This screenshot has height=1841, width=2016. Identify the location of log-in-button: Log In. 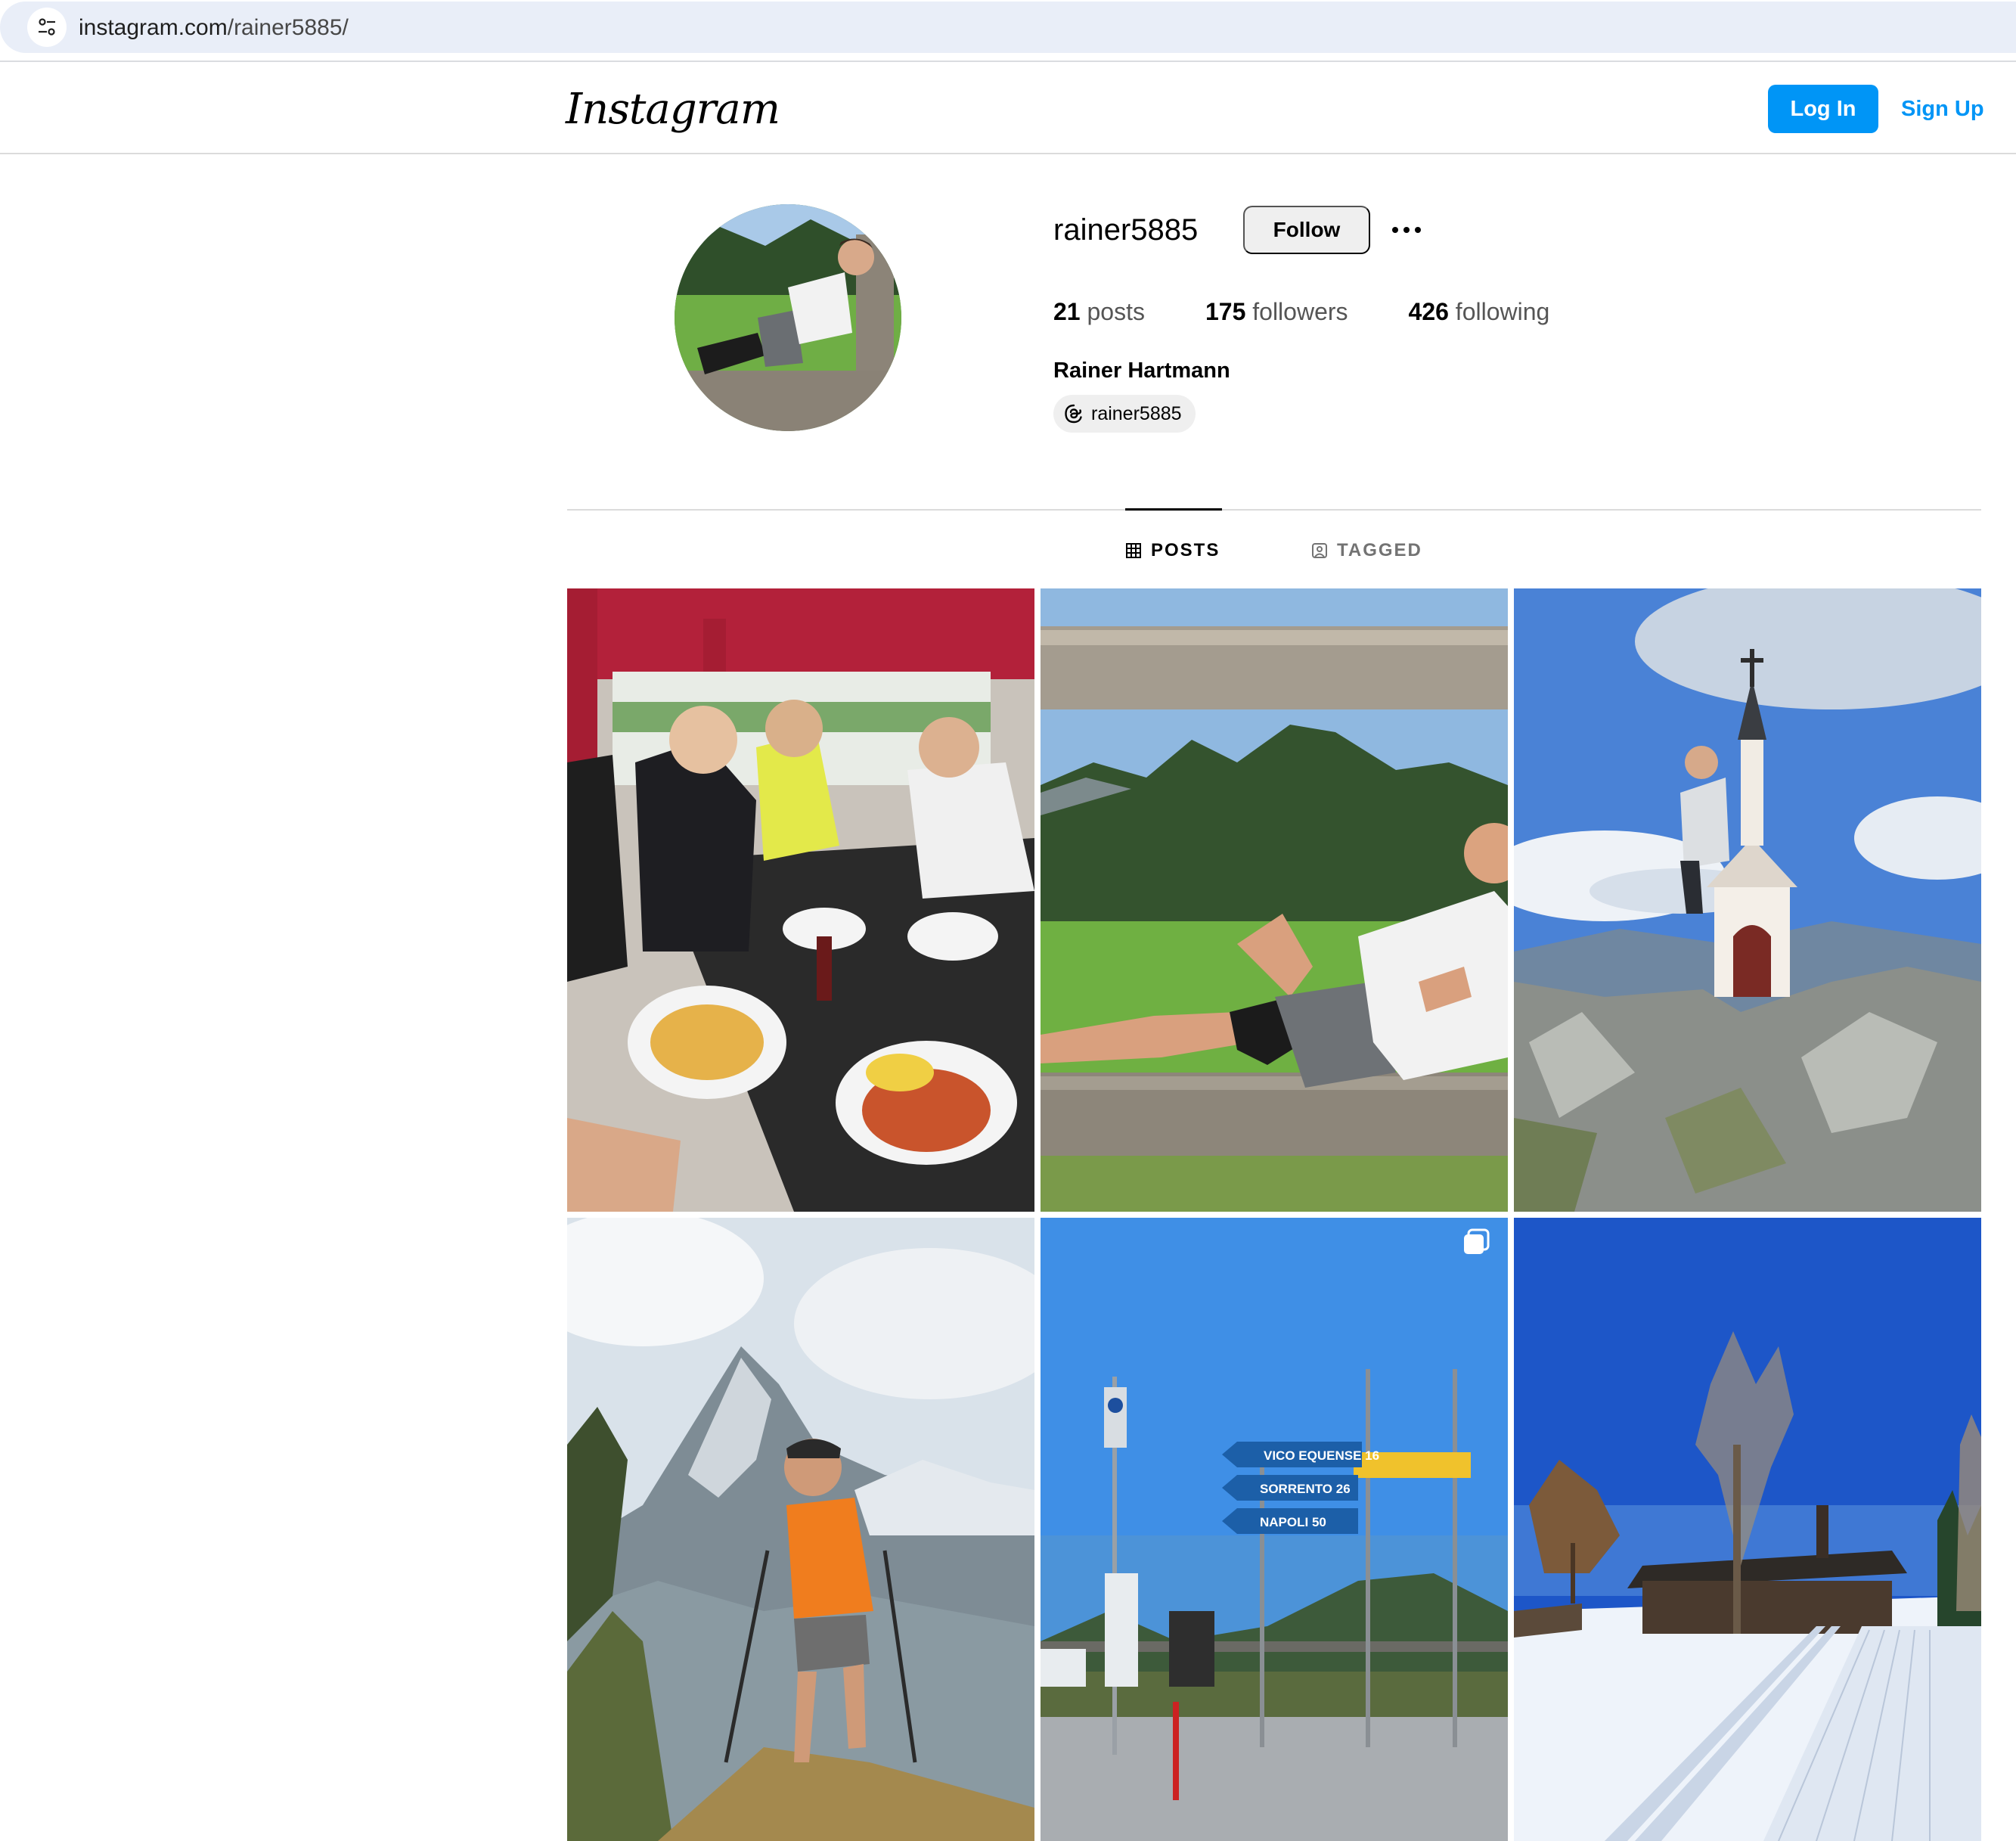
(1823, 109).